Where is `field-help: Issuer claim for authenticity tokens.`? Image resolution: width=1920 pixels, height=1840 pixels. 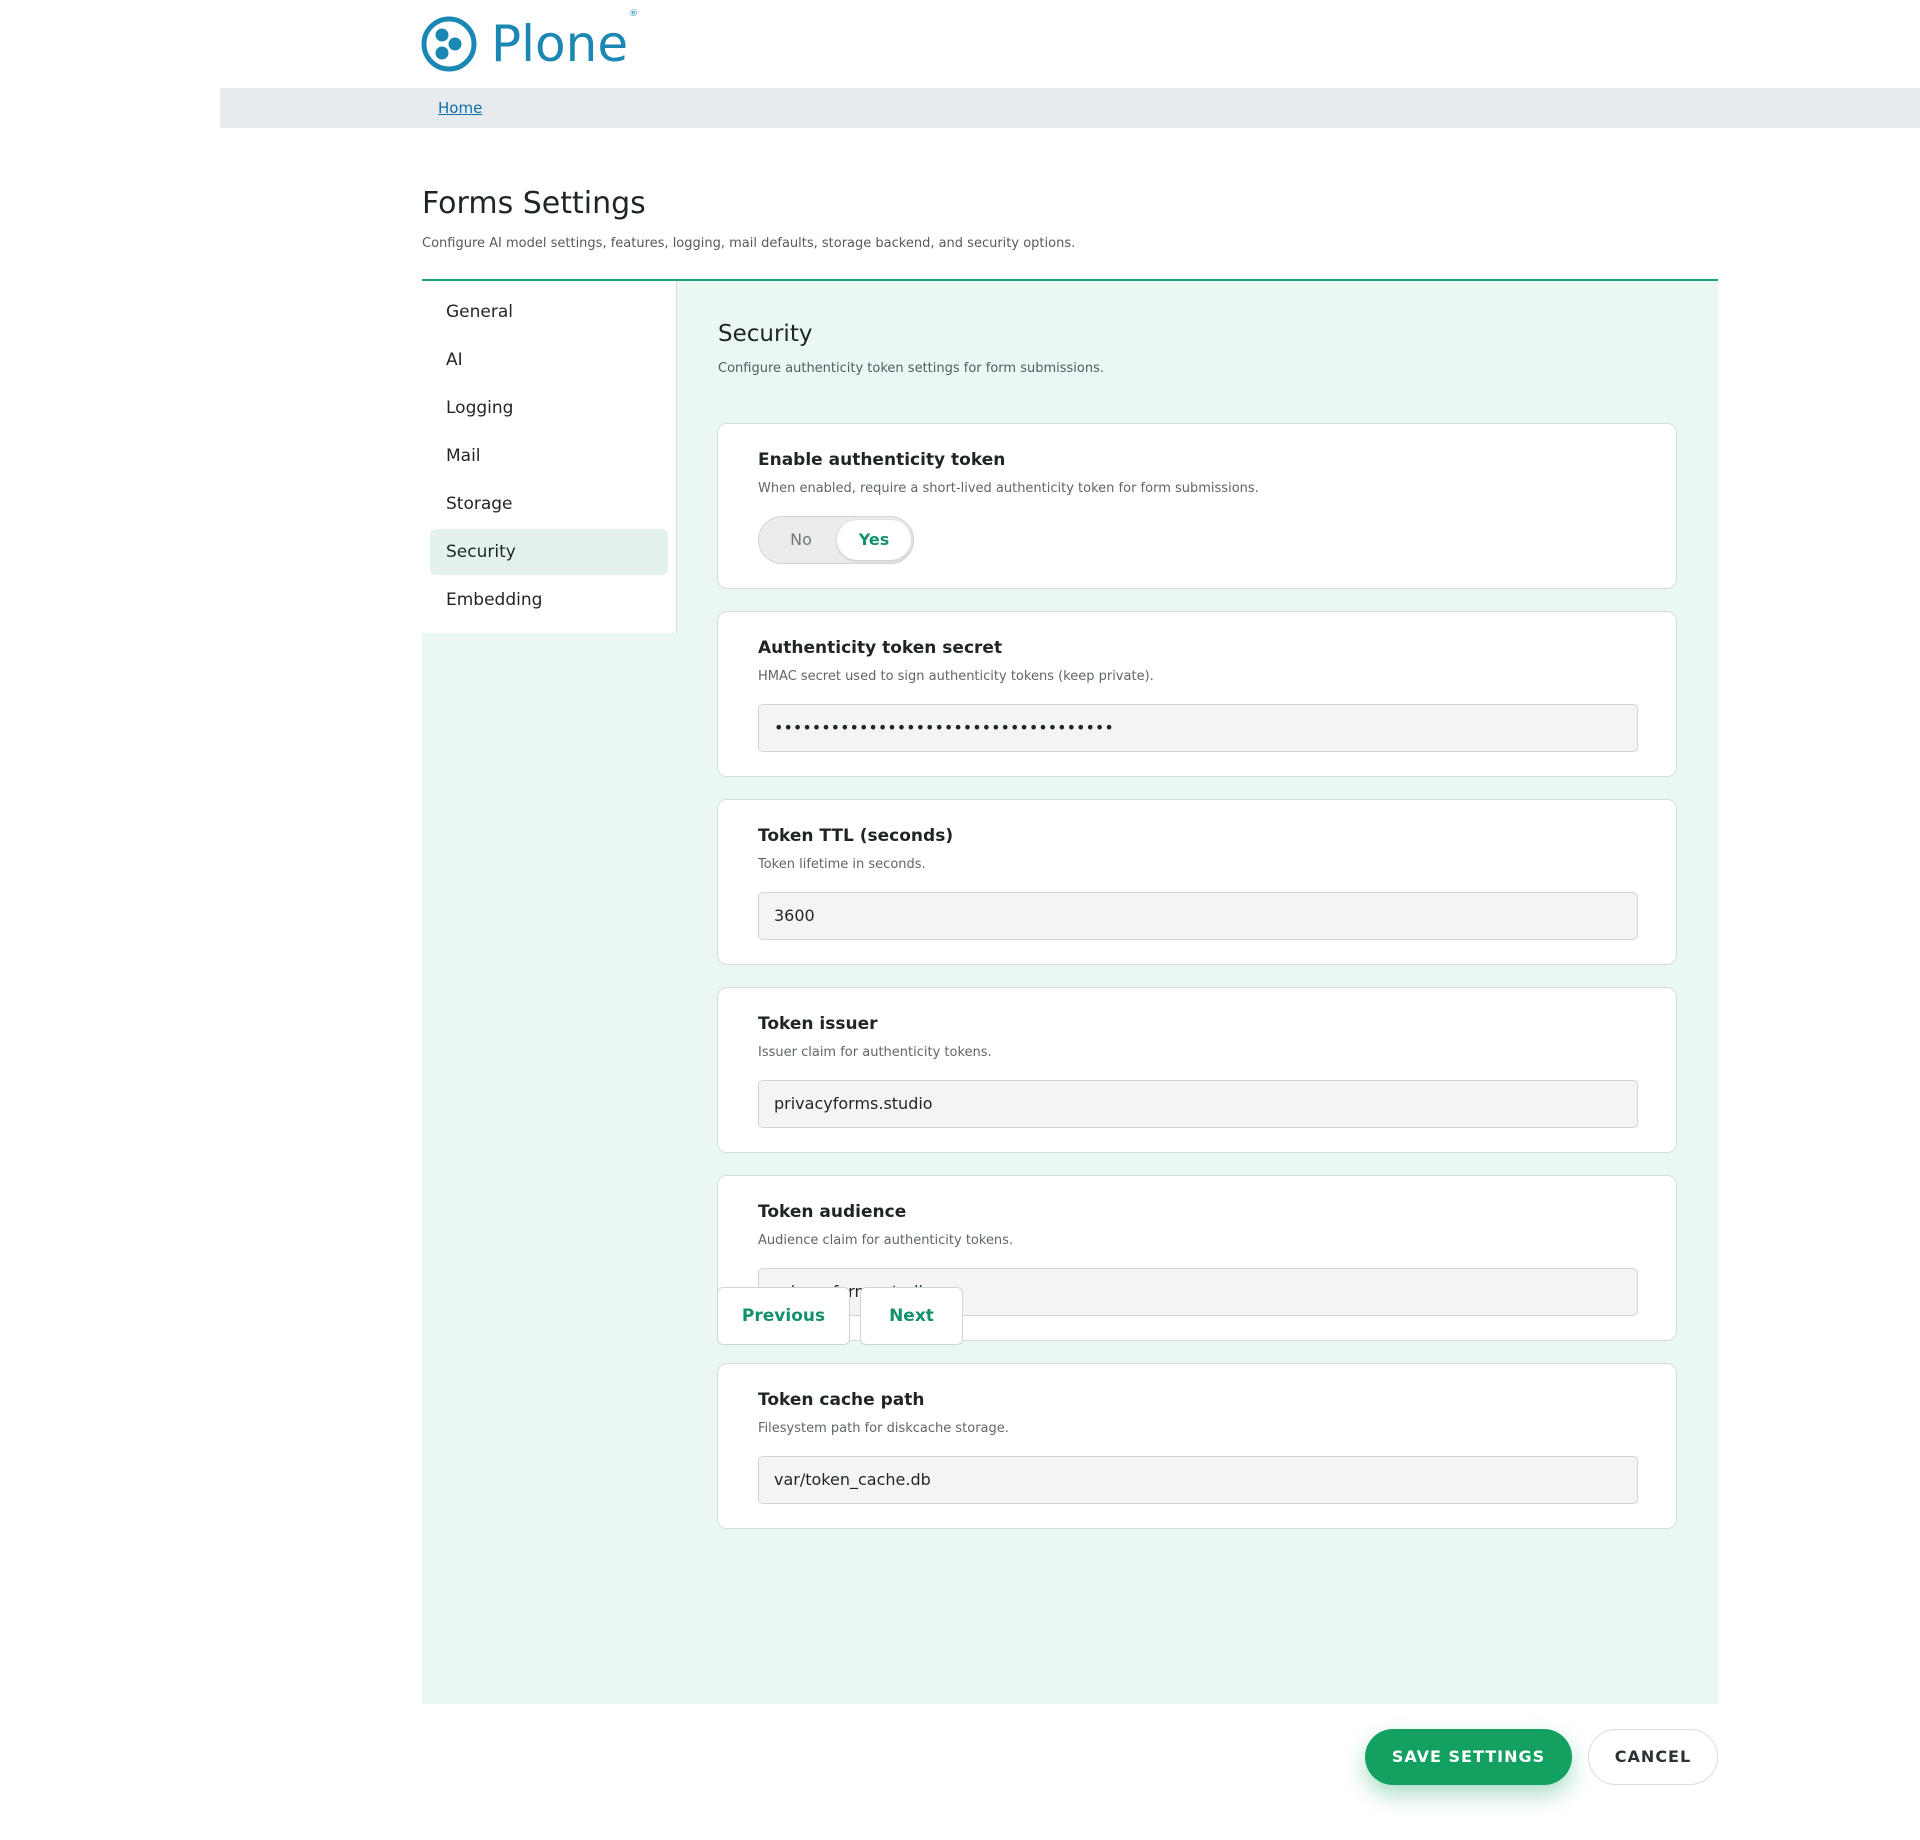 field-help: Issuer claim for authenticity tokens. is located at coordinates (875, 1052).